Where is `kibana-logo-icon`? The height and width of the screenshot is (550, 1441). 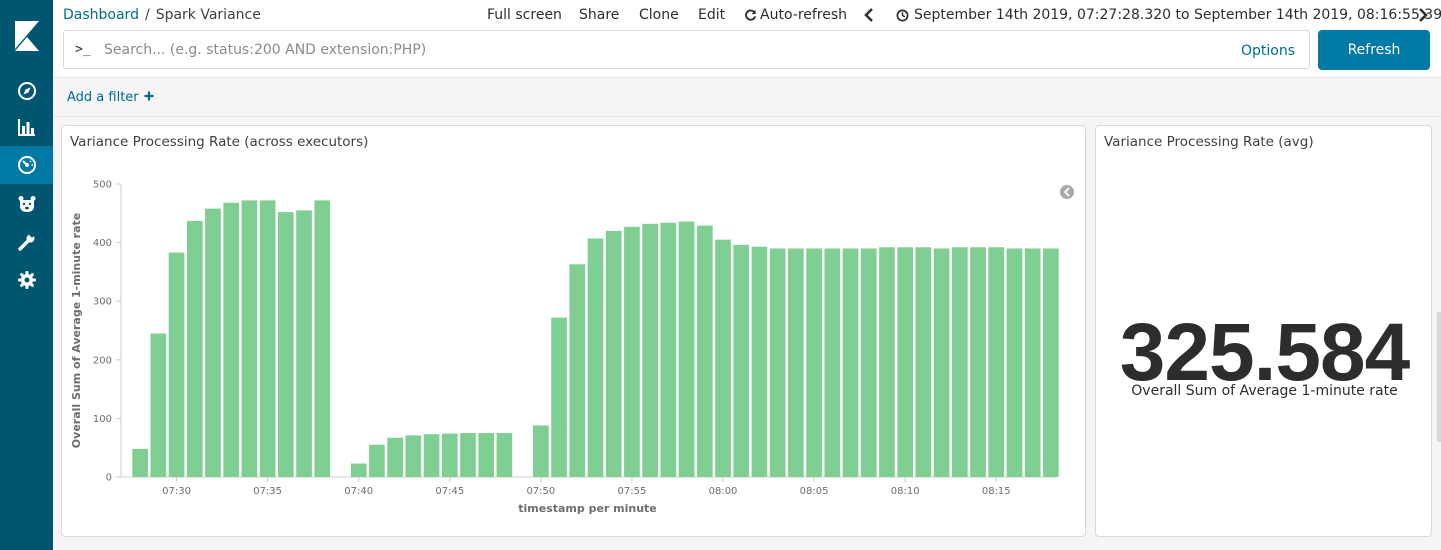 kibana-logo-icon is located at coordinates (26, 36).